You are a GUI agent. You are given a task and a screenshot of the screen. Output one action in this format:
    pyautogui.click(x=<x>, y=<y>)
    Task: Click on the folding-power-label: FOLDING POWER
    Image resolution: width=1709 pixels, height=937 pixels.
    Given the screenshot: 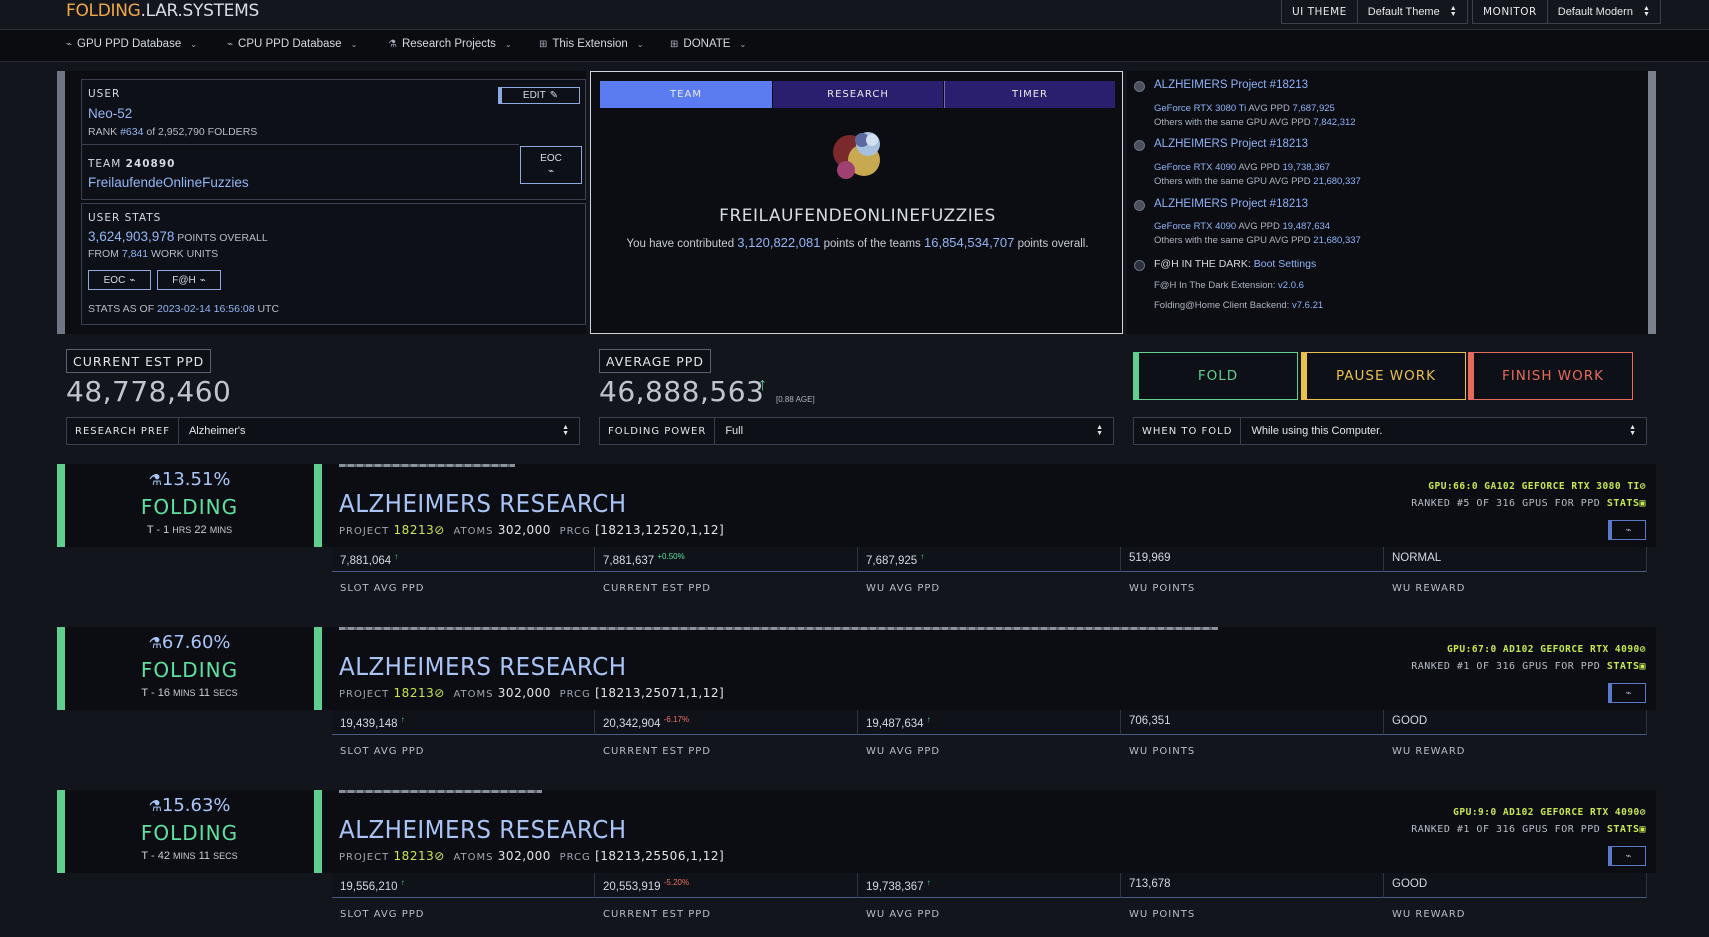 What is the action you would take?
    pyautogui.click(x=658, y=431)
    